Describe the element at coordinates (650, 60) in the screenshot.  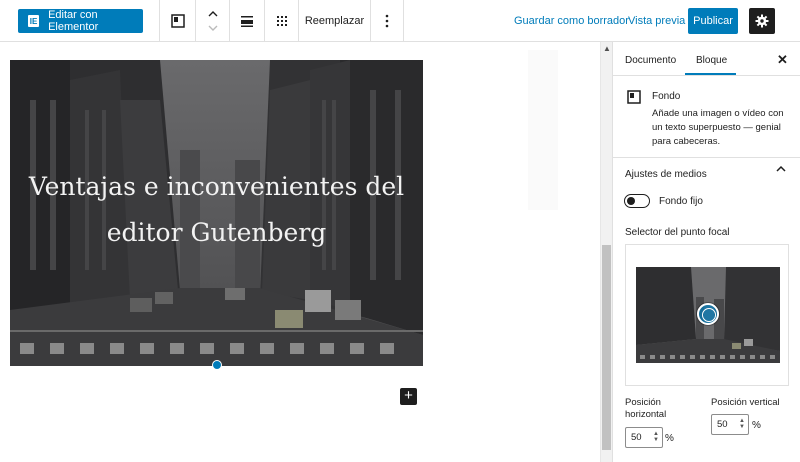
I see `tab-document: Documento` at that location.